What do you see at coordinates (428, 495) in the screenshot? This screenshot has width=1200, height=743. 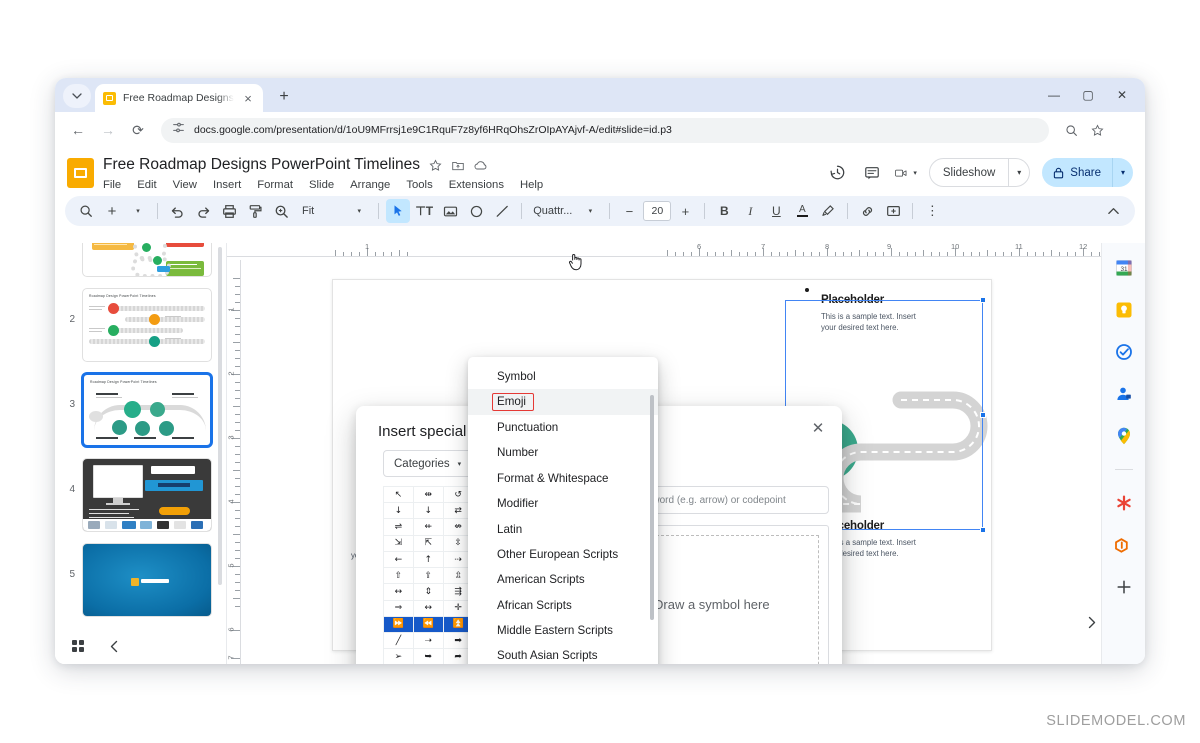 I see `symbol-cell: ⇹` at bounding box center [428, 495].